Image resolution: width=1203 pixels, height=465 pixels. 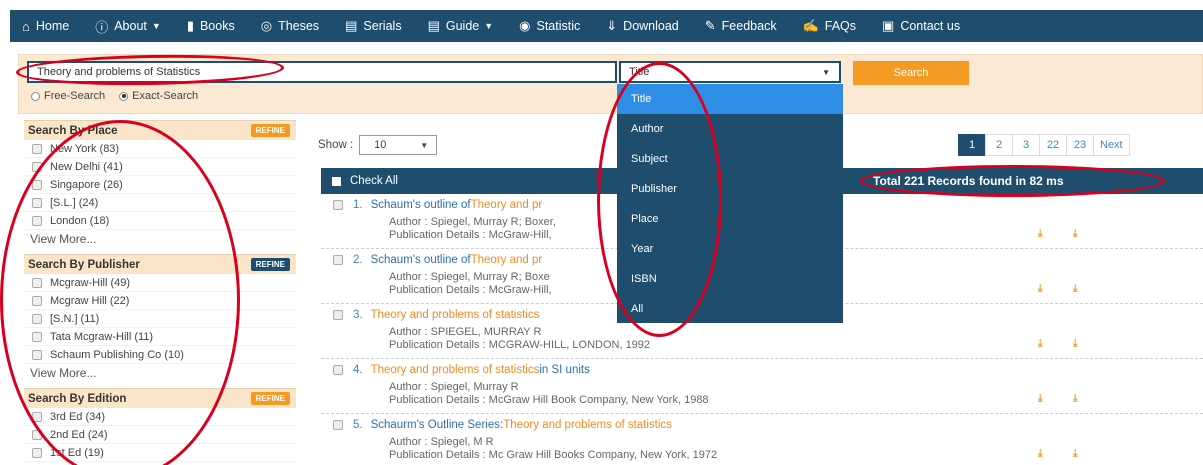 I want to click on nav-serials: ▤ Serials, so click(x=373, y=26).